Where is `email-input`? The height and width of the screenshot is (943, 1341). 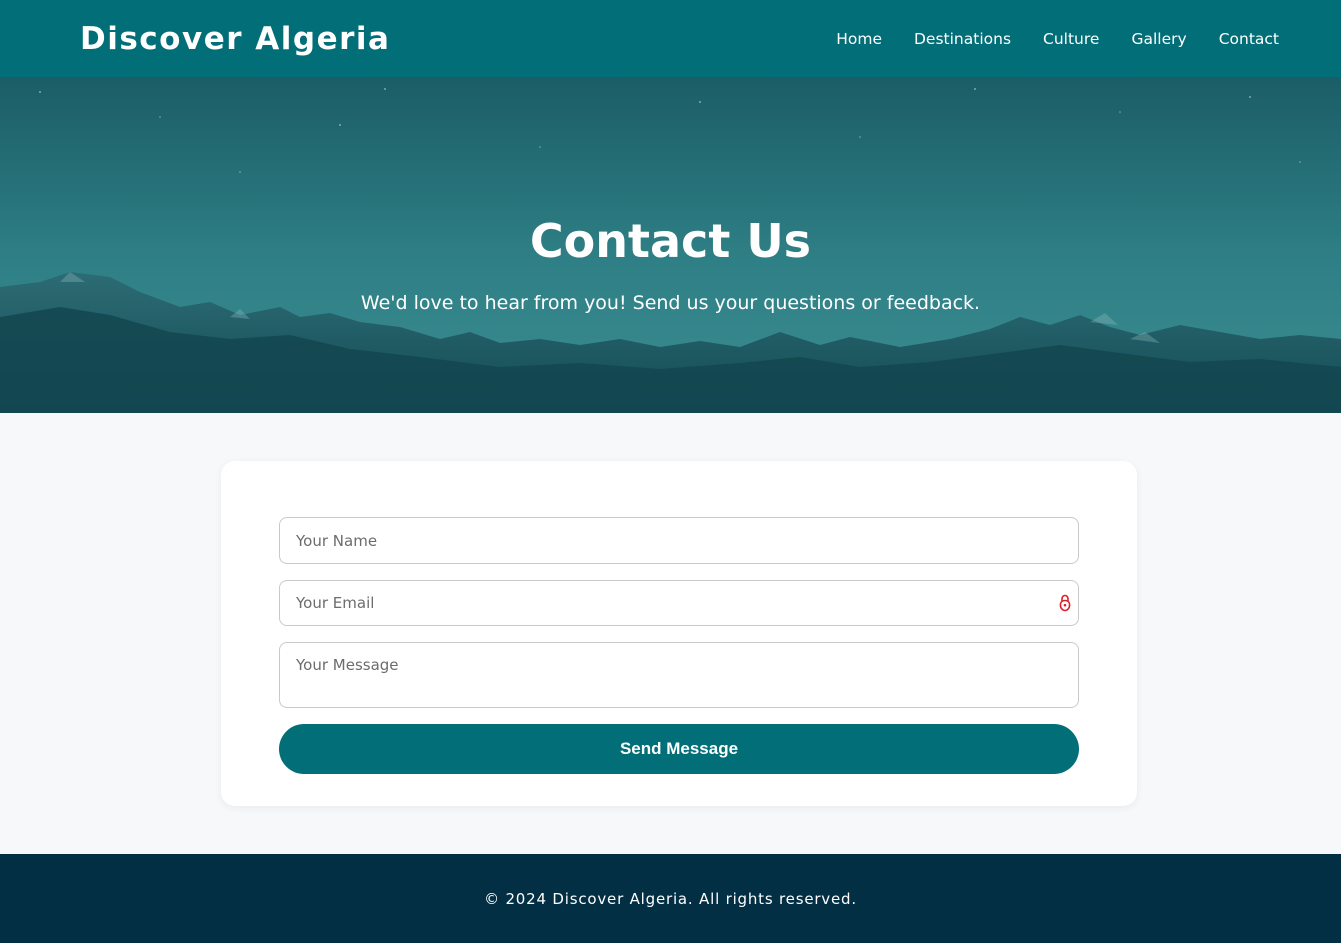
email-input is located at coordinates (679, 603).